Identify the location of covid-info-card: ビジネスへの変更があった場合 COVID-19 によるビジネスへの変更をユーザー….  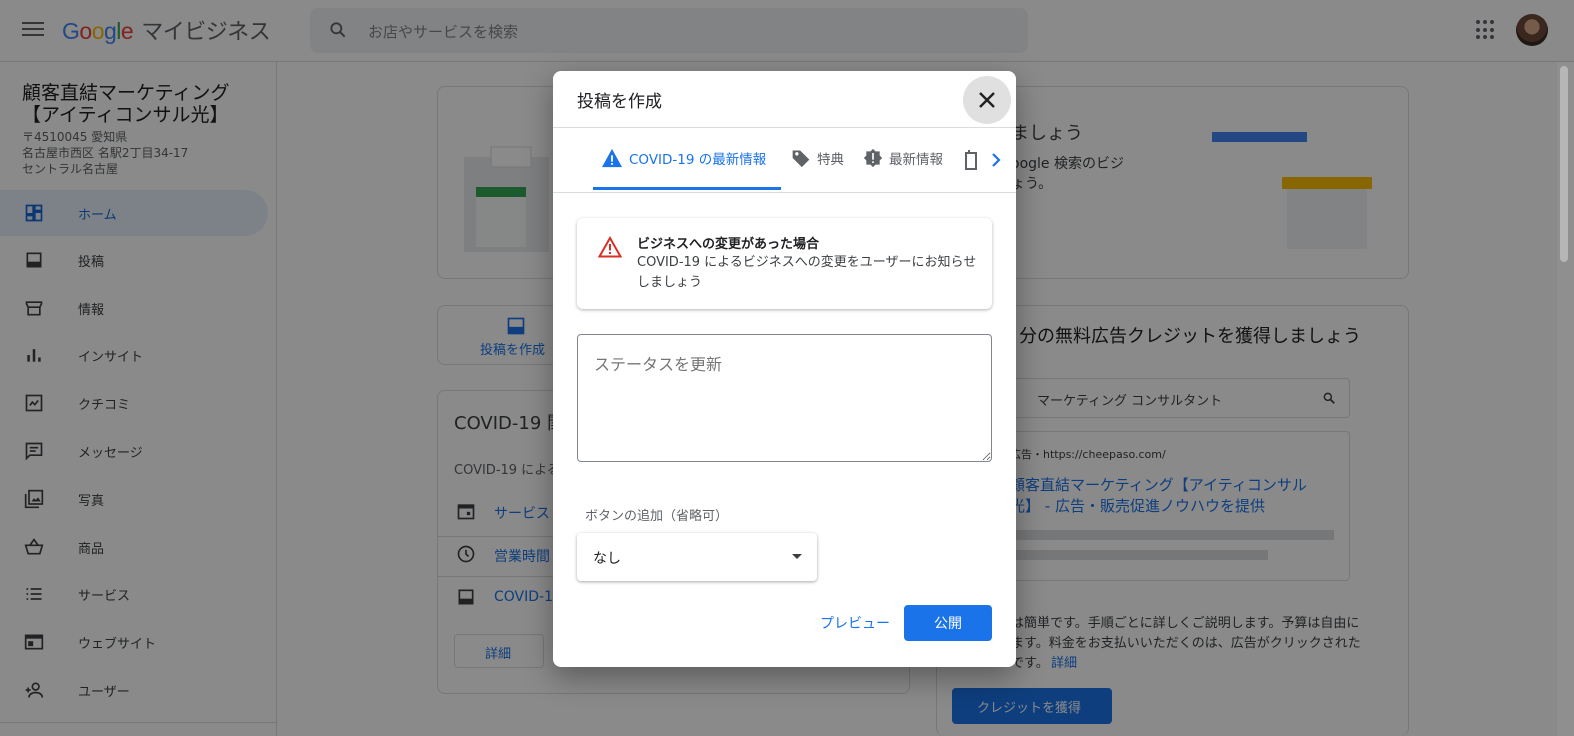
(784, 263).